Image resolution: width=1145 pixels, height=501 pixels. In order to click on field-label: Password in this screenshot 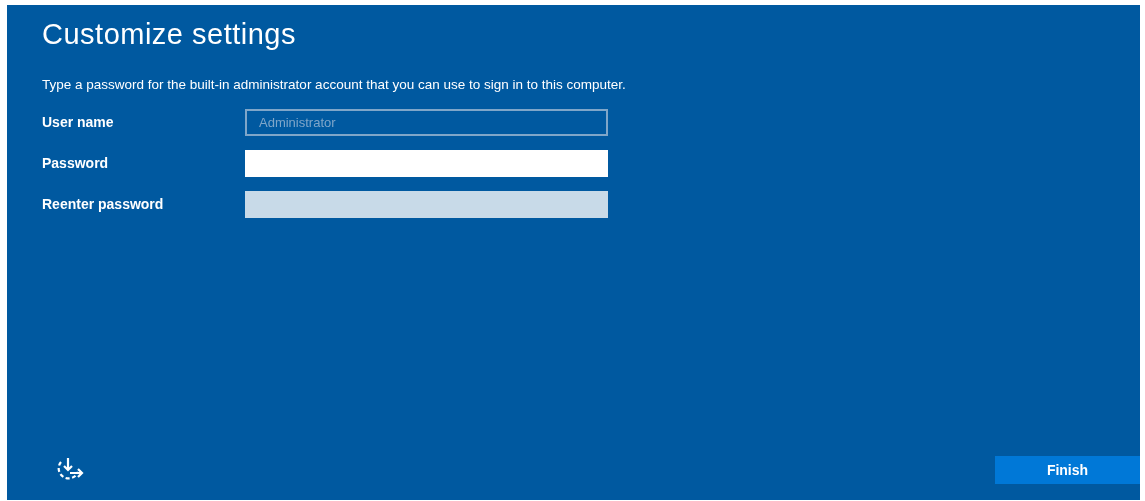, I will do `click(76, 164)`.